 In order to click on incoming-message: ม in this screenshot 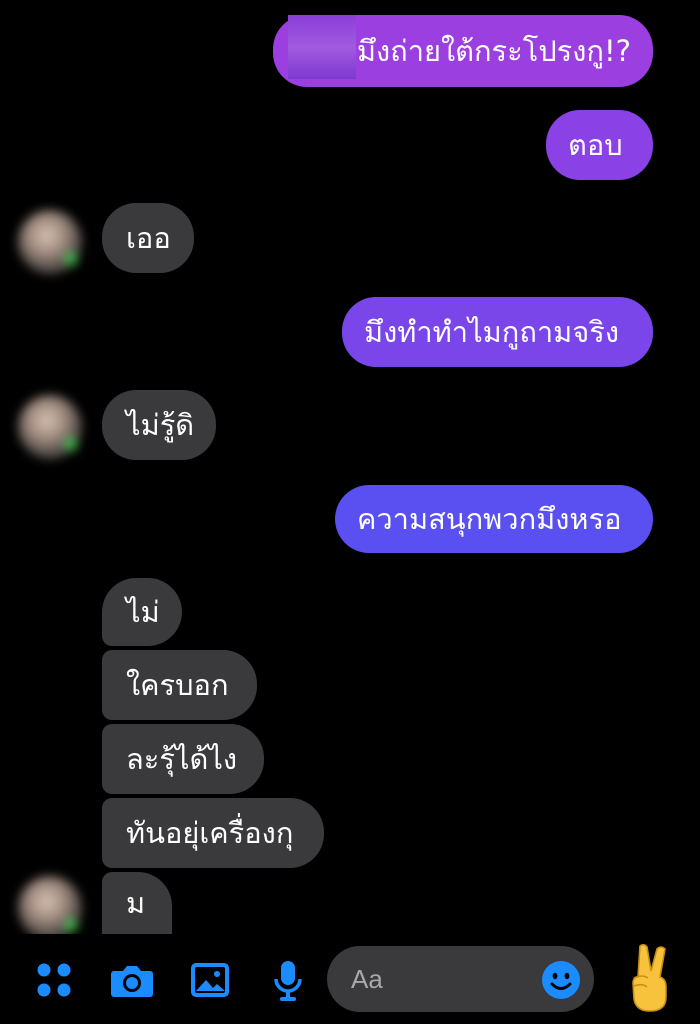, I will do `click(137, 903)`.